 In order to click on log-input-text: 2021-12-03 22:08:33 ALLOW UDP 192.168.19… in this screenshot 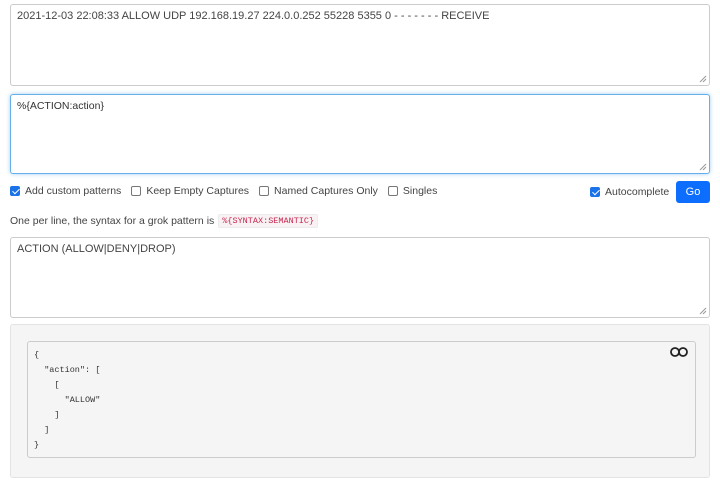, I will do `click(253, 16)`.